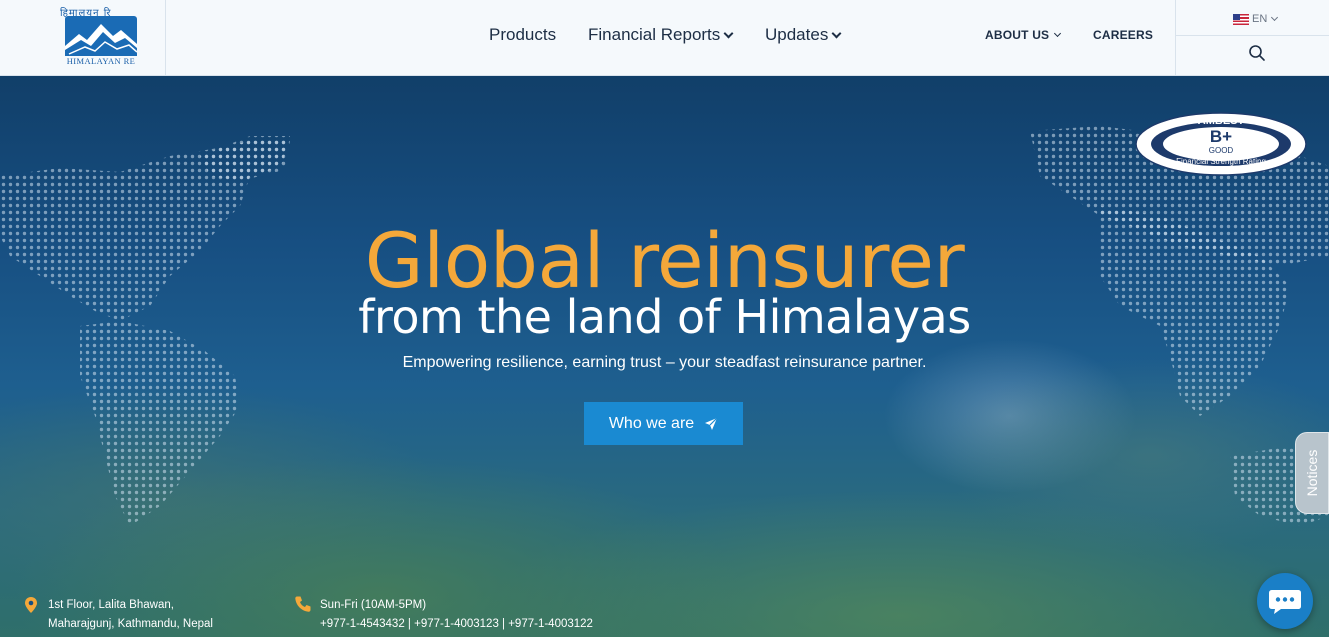  I want to click on rating-label: GOOD, so click(1221, 150).